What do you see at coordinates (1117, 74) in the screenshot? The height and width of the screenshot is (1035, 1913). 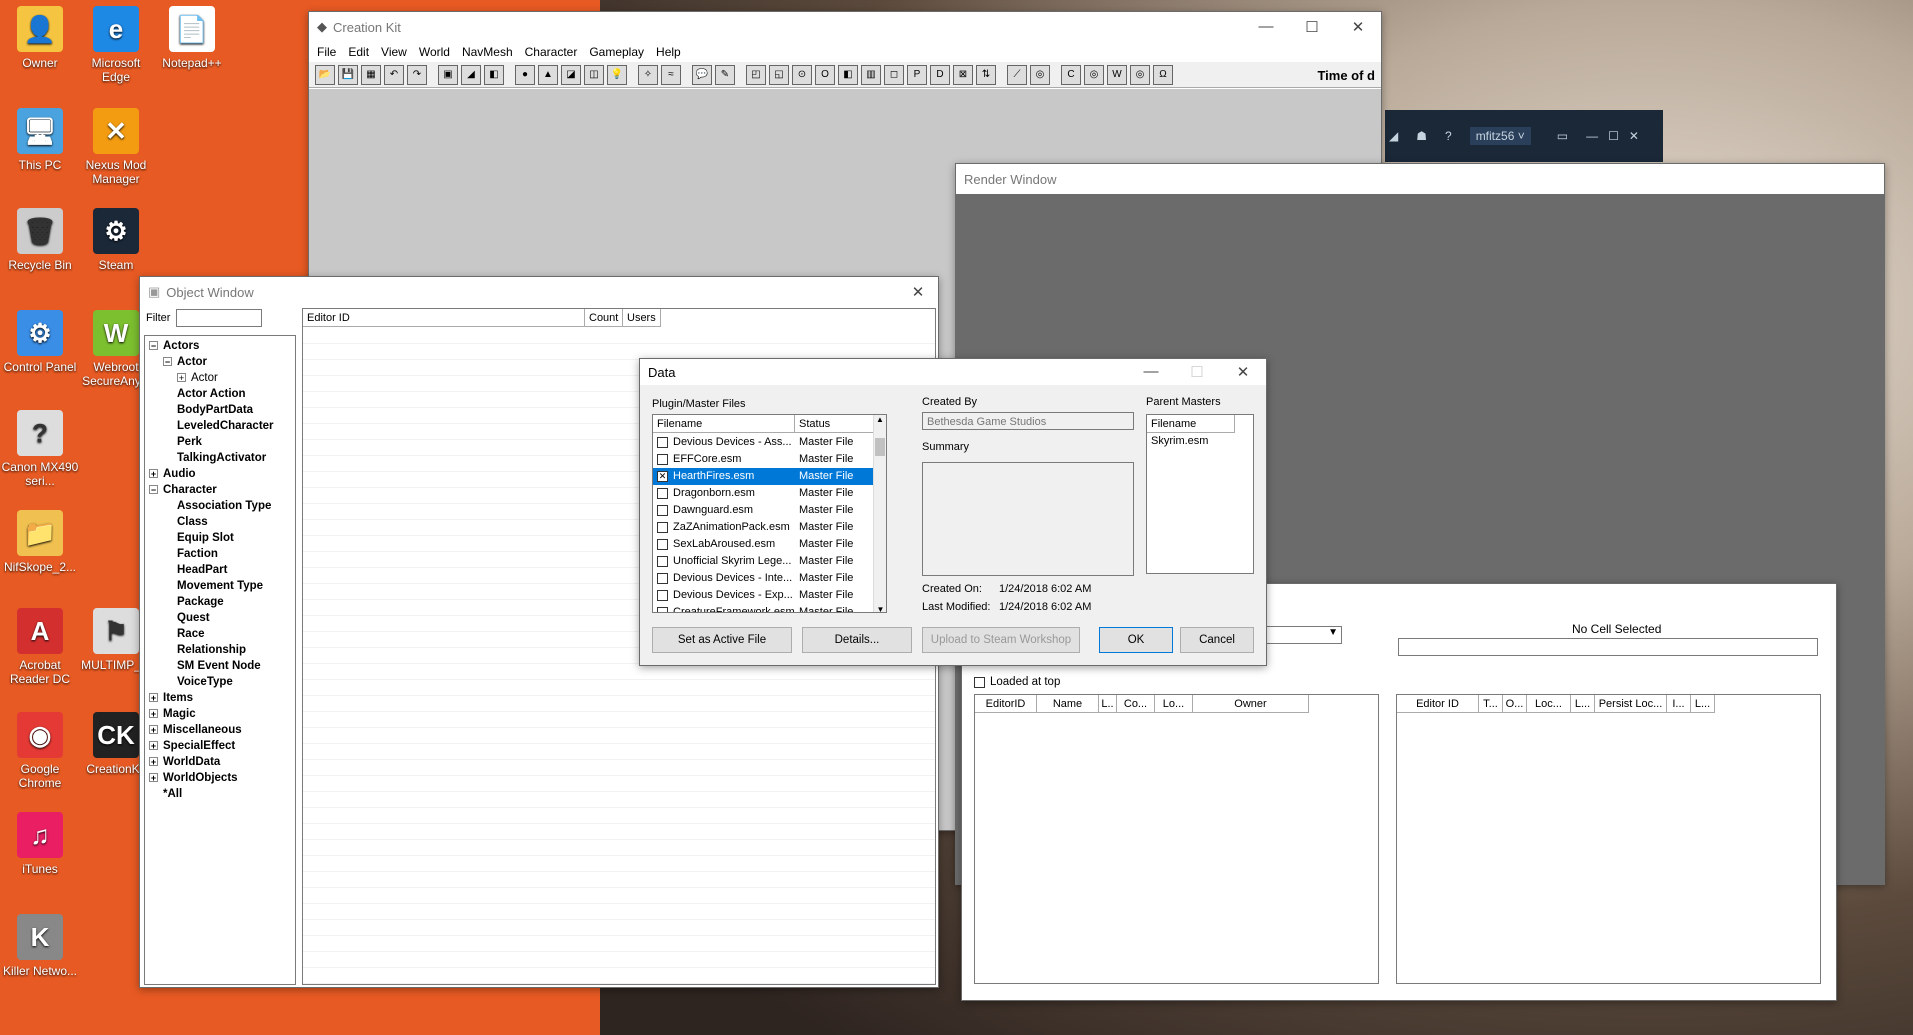 I see `w-icon: W` at bounding box center [1117, 74].